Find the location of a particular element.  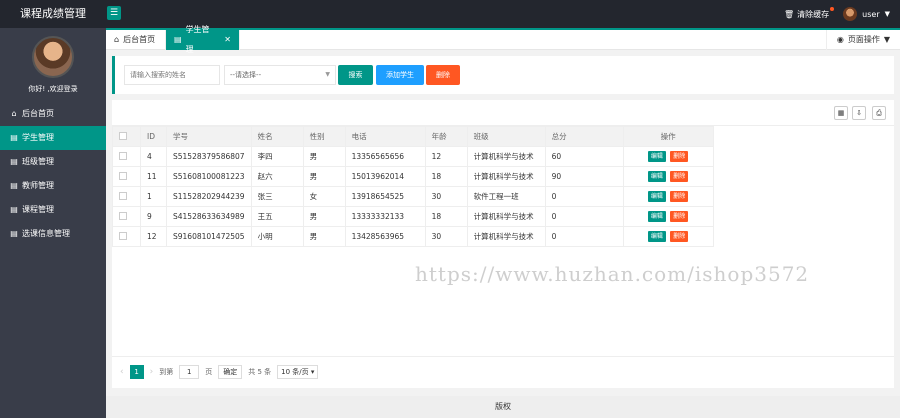

column-header: 班级 is located at coordinates (506, 136).